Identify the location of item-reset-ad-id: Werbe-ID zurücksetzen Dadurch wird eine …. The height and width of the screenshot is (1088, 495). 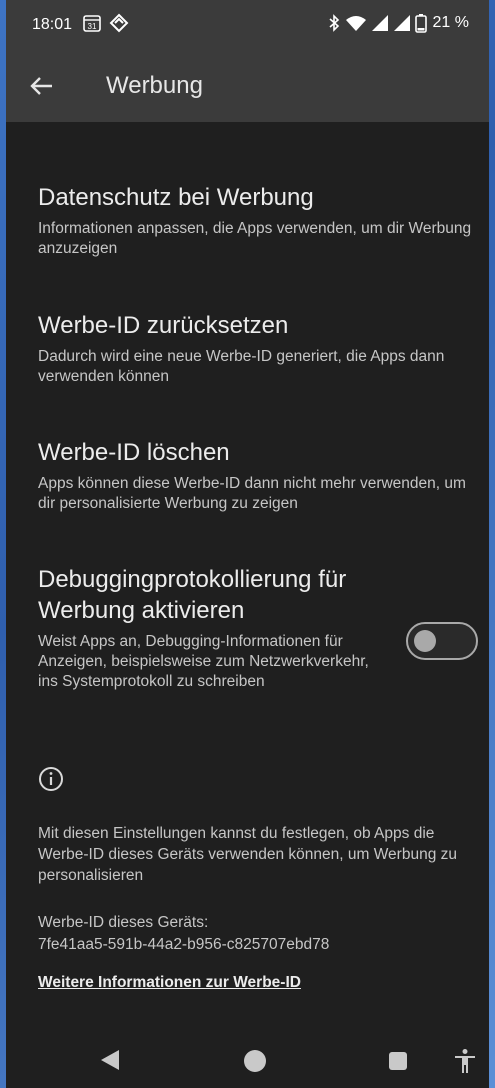
(258, 348).